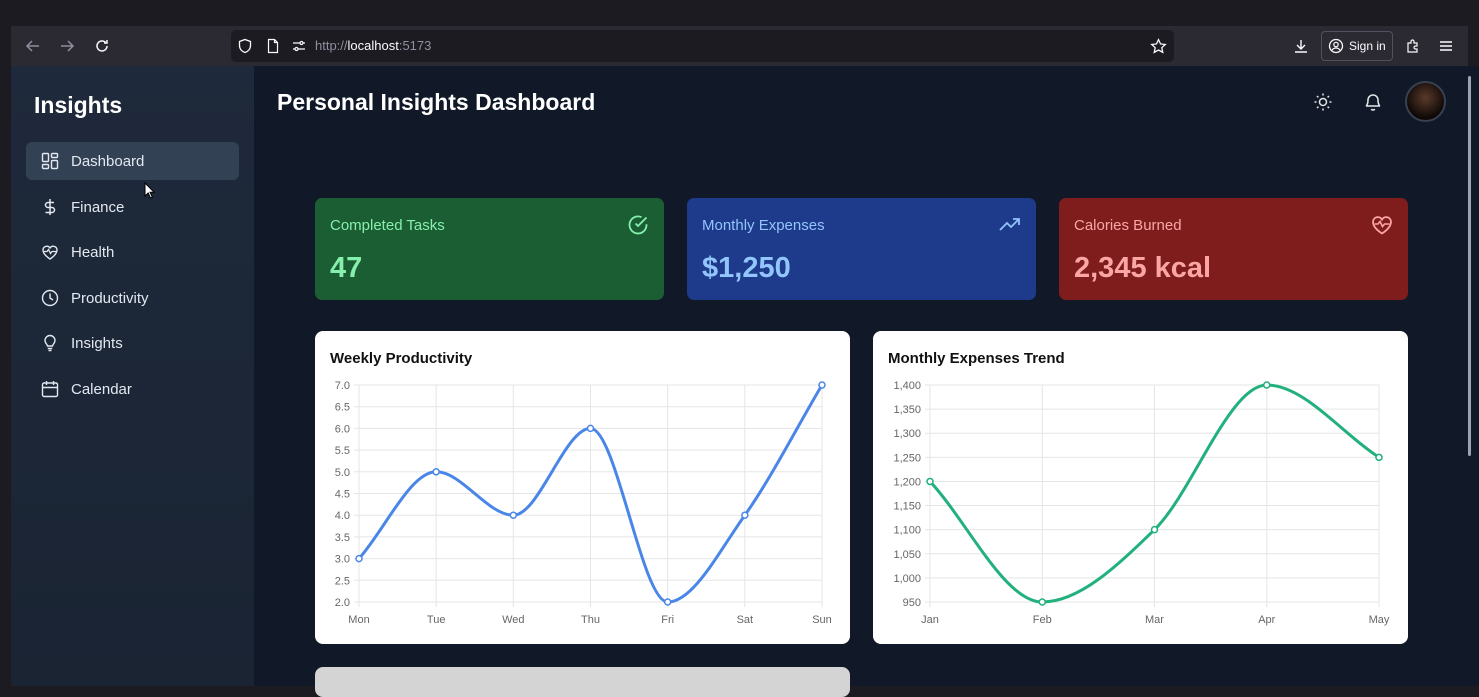  I want to click on page-icon, so click(273, 46).